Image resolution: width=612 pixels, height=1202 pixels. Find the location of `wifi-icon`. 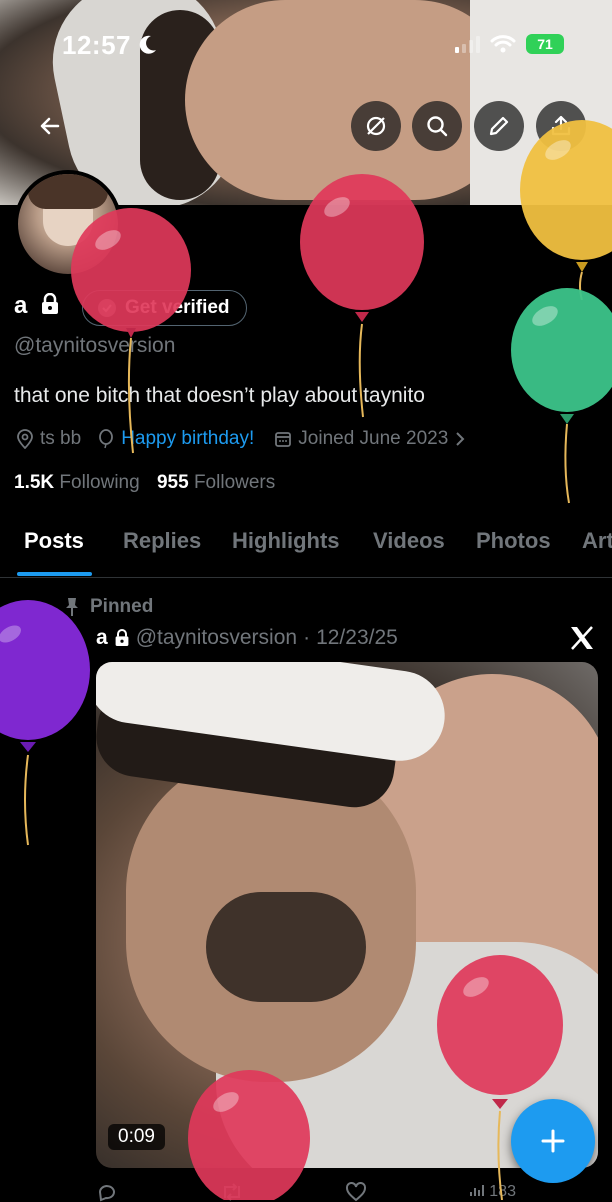

wifi-icon is located at coordinates (503, 44).